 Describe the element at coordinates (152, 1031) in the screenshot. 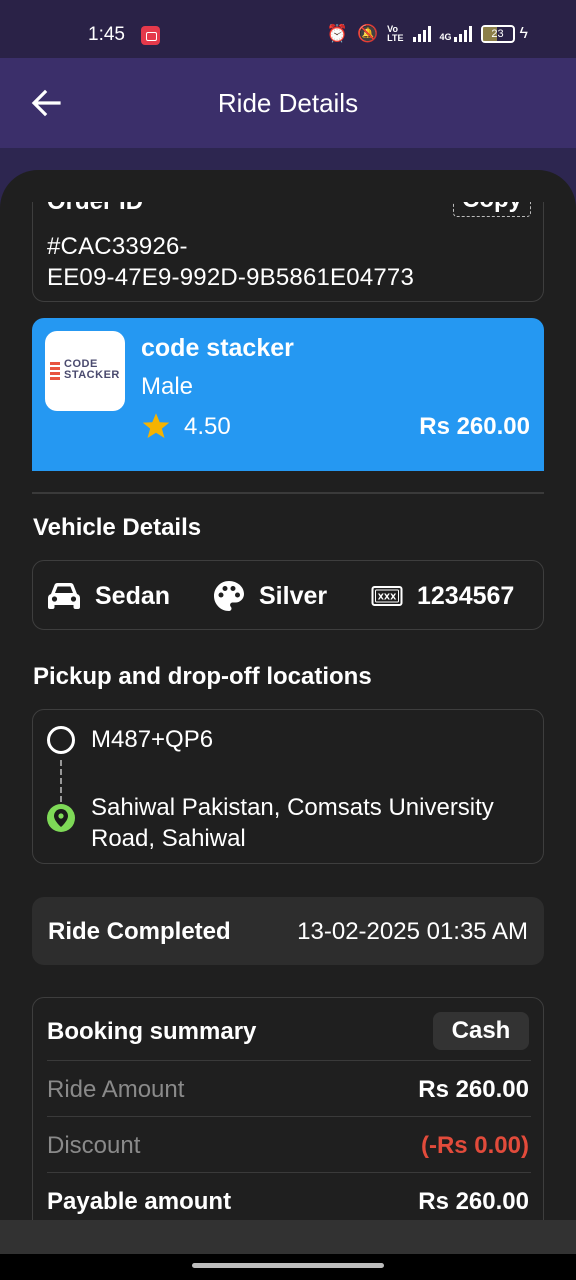

I see `booking-summary-title: Booking summary` at that location.